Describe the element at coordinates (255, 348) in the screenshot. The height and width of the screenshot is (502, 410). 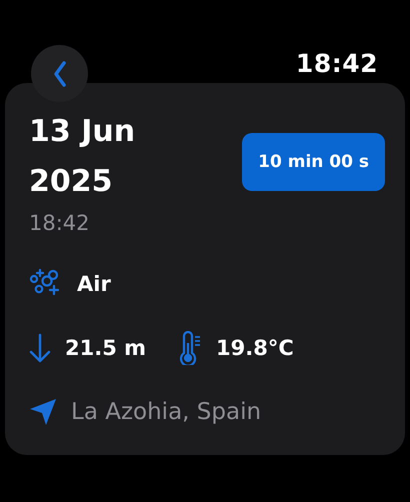
I see `temperature-value: 19.8°C` at that location.